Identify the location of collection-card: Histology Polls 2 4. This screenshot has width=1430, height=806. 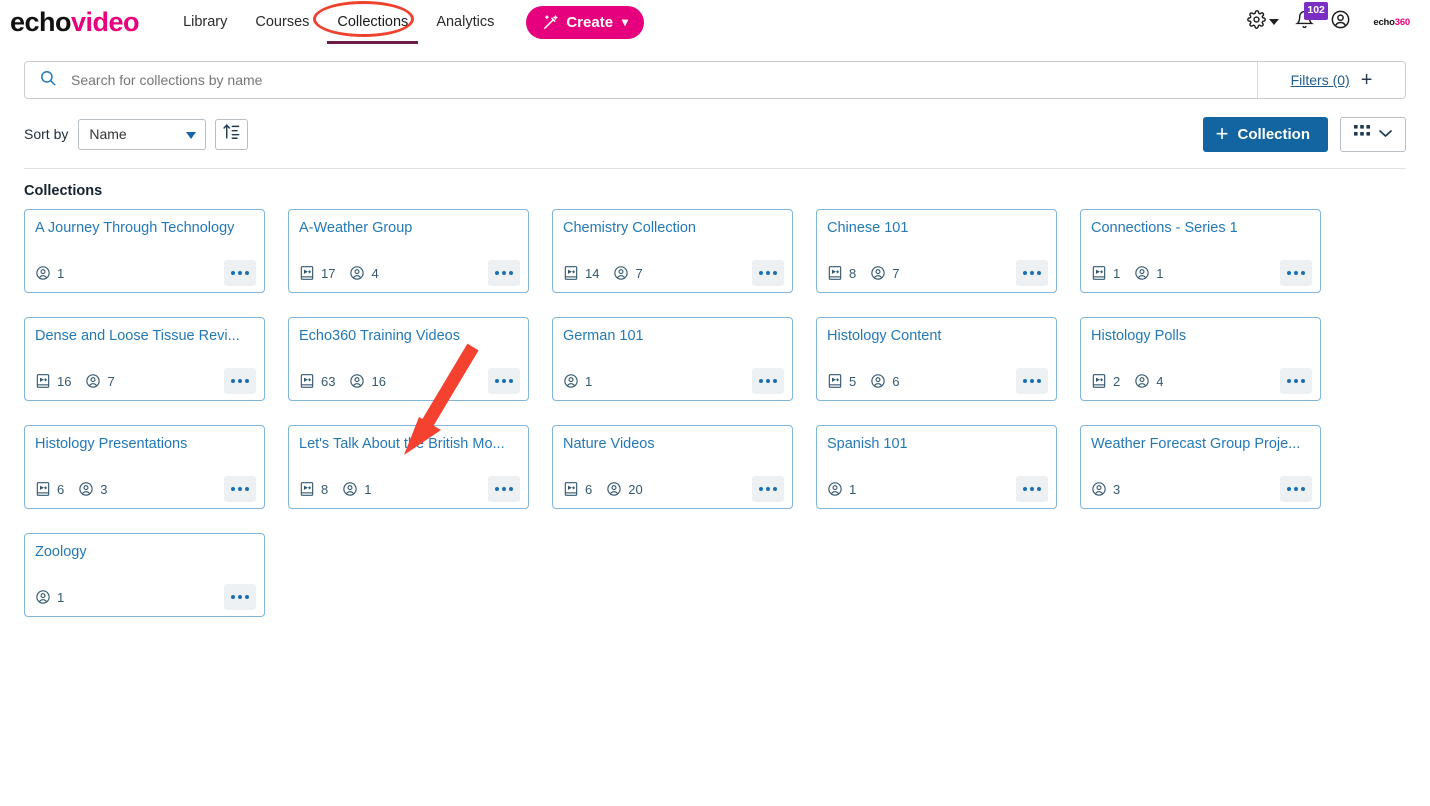
(1200, 359).